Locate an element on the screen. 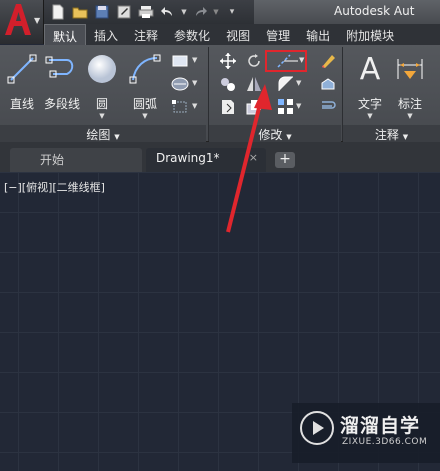 Image resolution: width=440 pixels, height=471 pixels. qat-more-icon: ▾ is located at coordinates (232, 12).